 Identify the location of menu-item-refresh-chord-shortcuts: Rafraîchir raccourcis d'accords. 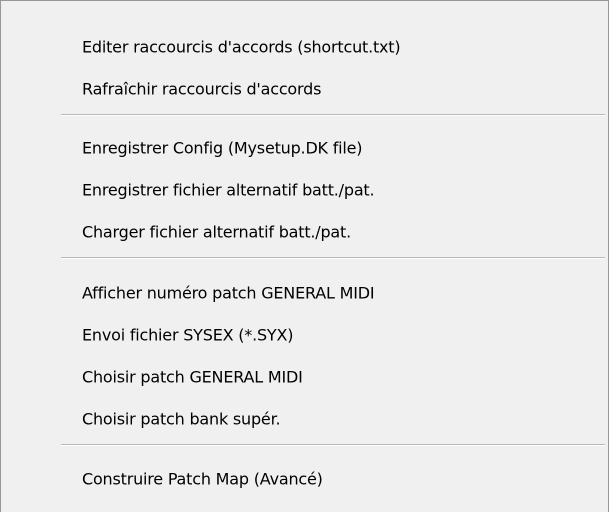
(331, 89).